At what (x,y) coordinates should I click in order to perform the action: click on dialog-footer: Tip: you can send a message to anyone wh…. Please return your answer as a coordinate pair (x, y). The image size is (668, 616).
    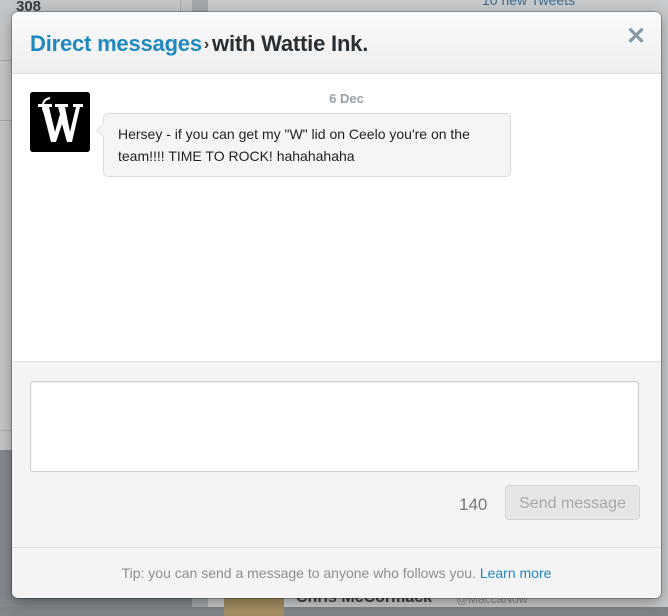
    Looking at the image, I should click on (336, 572).